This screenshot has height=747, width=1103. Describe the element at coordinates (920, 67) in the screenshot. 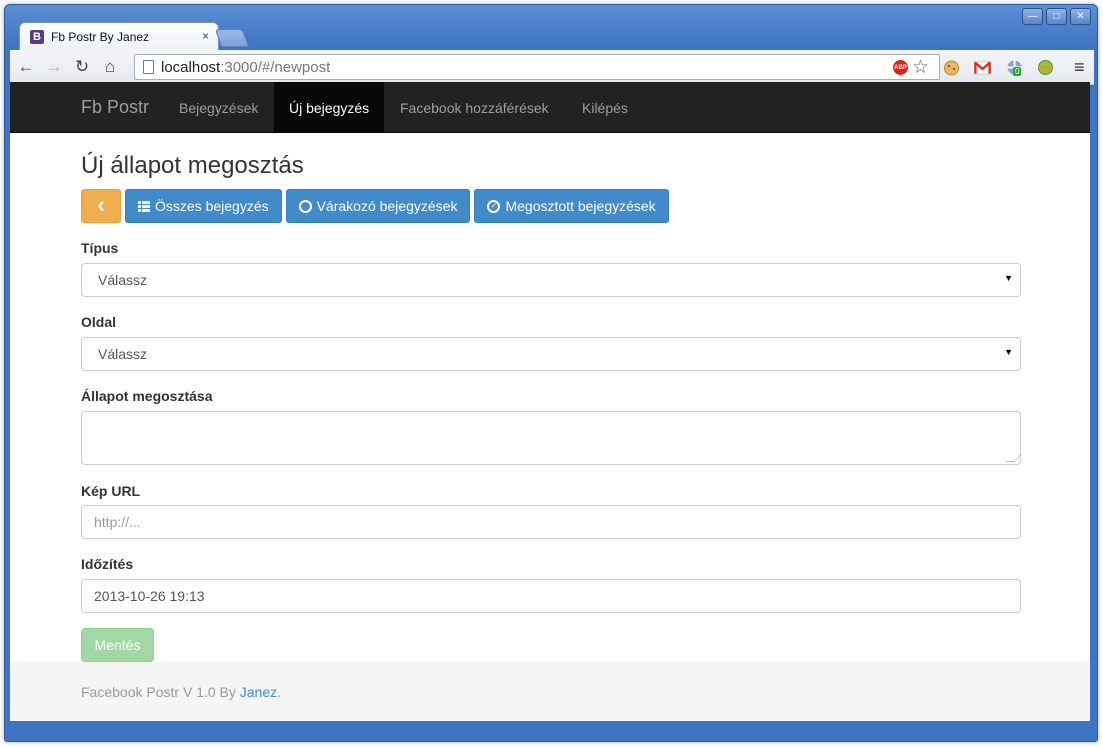

I see `bookmark-star-icon: ☆` at that location.